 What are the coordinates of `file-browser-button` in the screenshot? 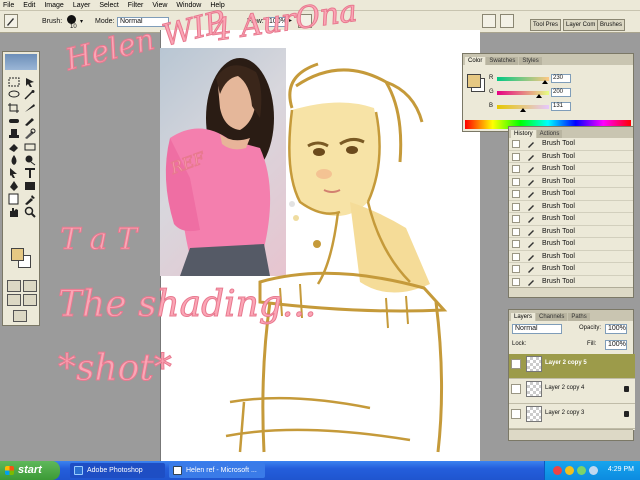 It's located at (489, 21).